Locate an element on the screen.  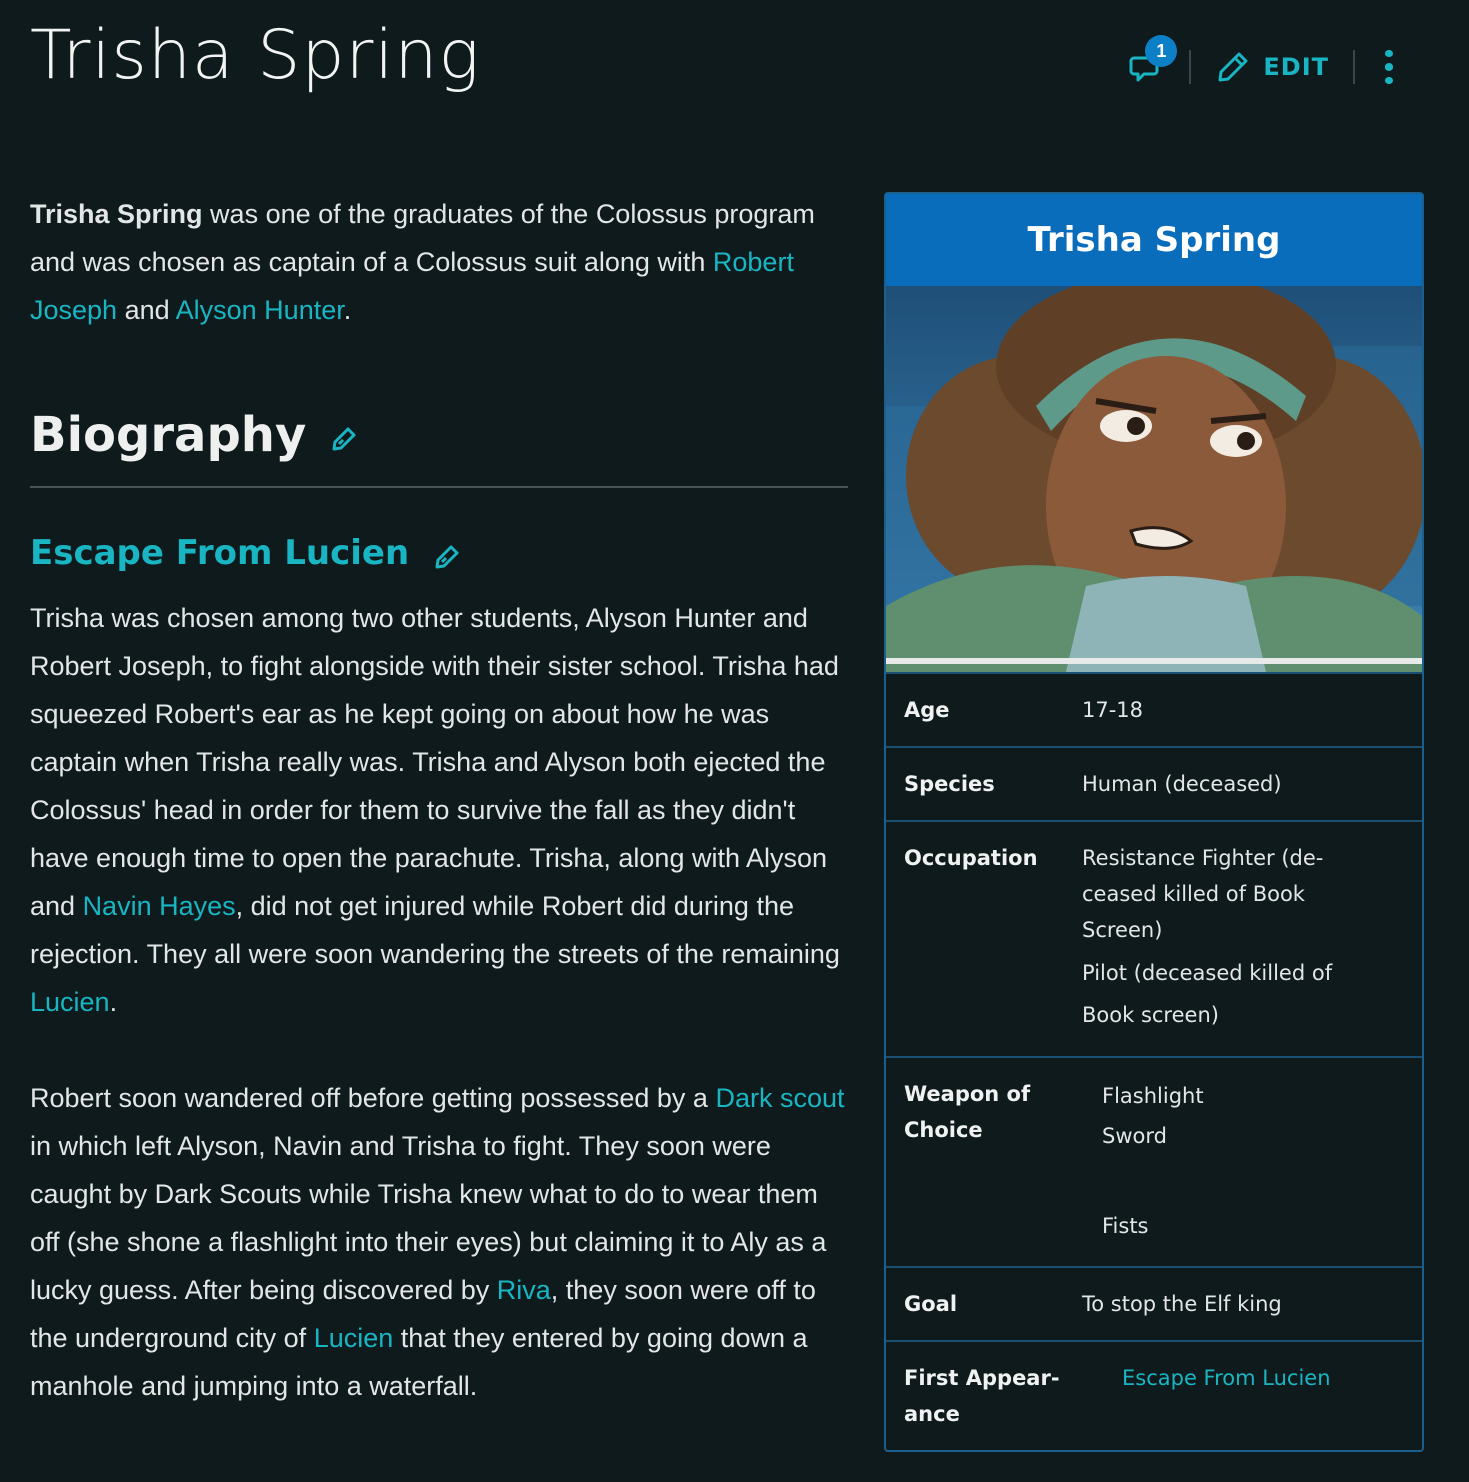
infobox-row-goal: Goal To stop the Elf king is located at coordinates (1154, 1303).